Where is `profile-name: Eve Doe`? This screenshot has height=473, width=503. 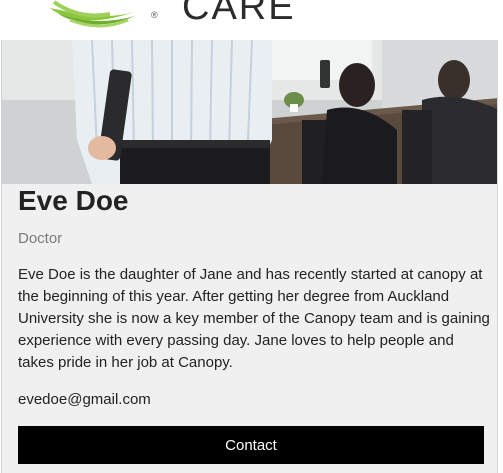 profile-name: Eve Doe is located at coordinates (73, 200).